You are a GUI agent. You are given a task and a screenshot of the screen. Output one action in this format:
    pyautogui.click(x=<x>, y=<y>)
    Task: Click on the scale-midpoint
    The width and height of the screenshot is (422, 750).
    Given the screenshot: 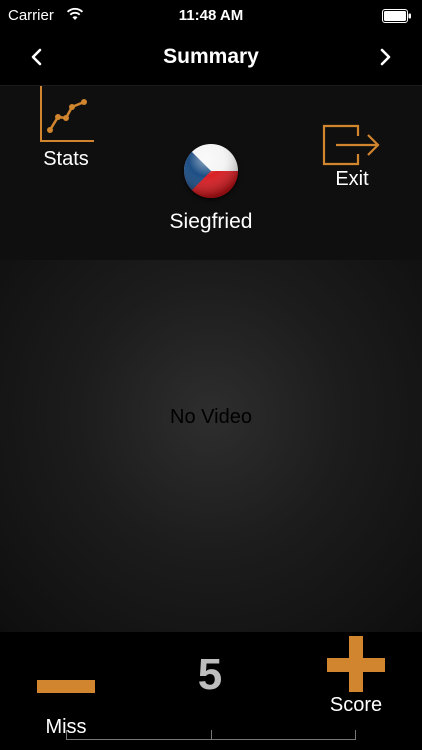 What is the action you would take?
    pyautogui.click(x=211, y=735)
    